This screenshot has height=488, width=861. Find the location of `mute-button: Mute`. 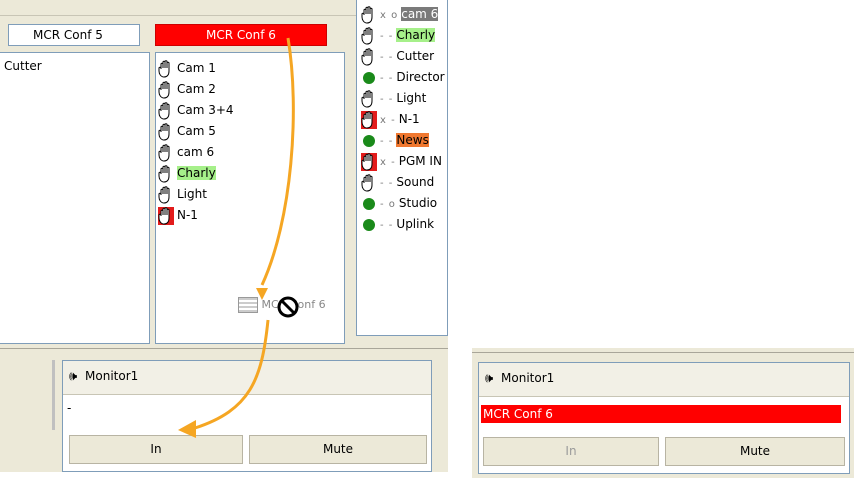

mute-button: Mute is located at coordinates (755, 451).